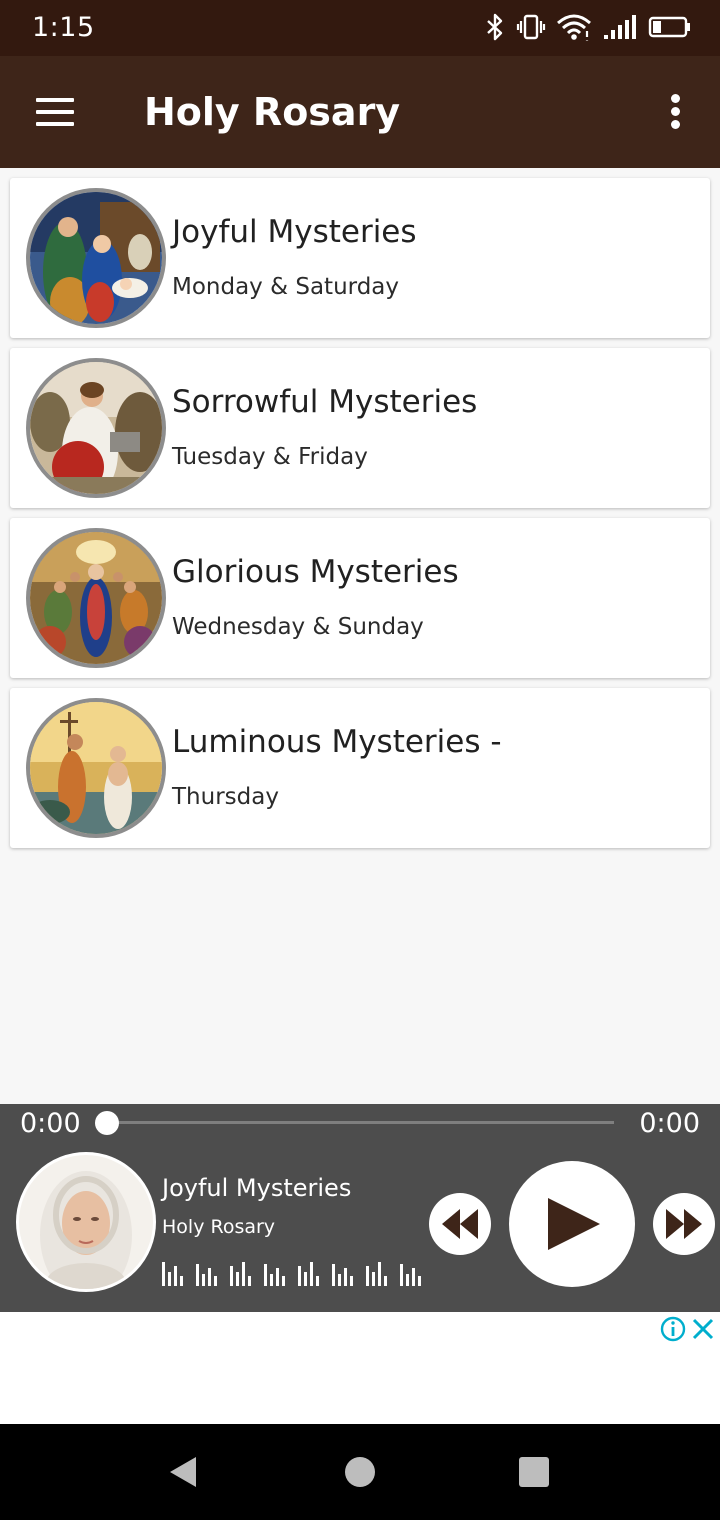 This screenshot has height=1520, width=720. What do you see at coordinates (96, 768) in the screenshot?
I see `baptism-of-jesus-painting` at bounding box center [96, 768].